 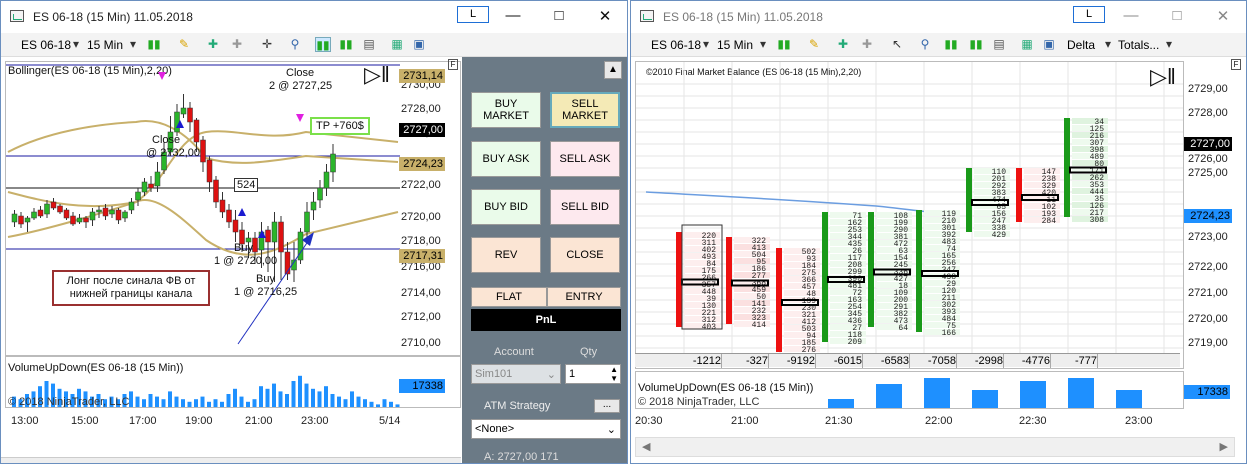 I want to click on footprint-value: 64, so click(x=903, y=328).